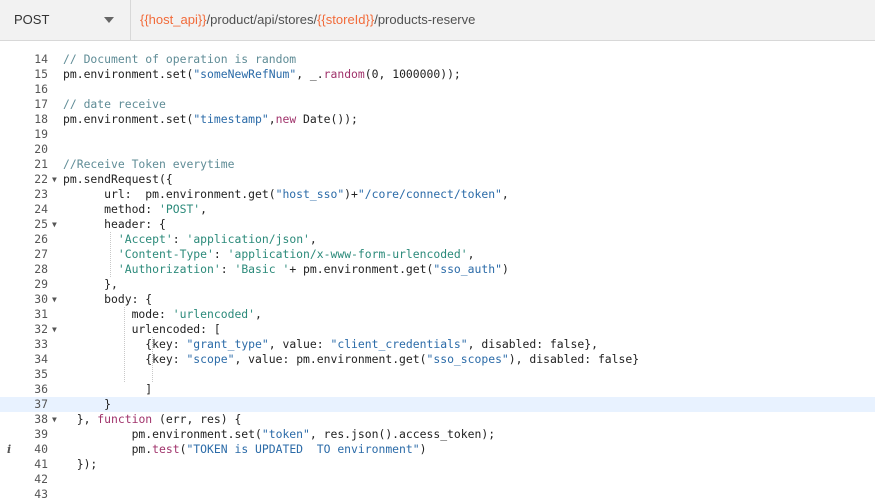 The height and width of the screenshot is (504, 875). I want to click on url-variable: {{storeId}}, so click(346, 19).